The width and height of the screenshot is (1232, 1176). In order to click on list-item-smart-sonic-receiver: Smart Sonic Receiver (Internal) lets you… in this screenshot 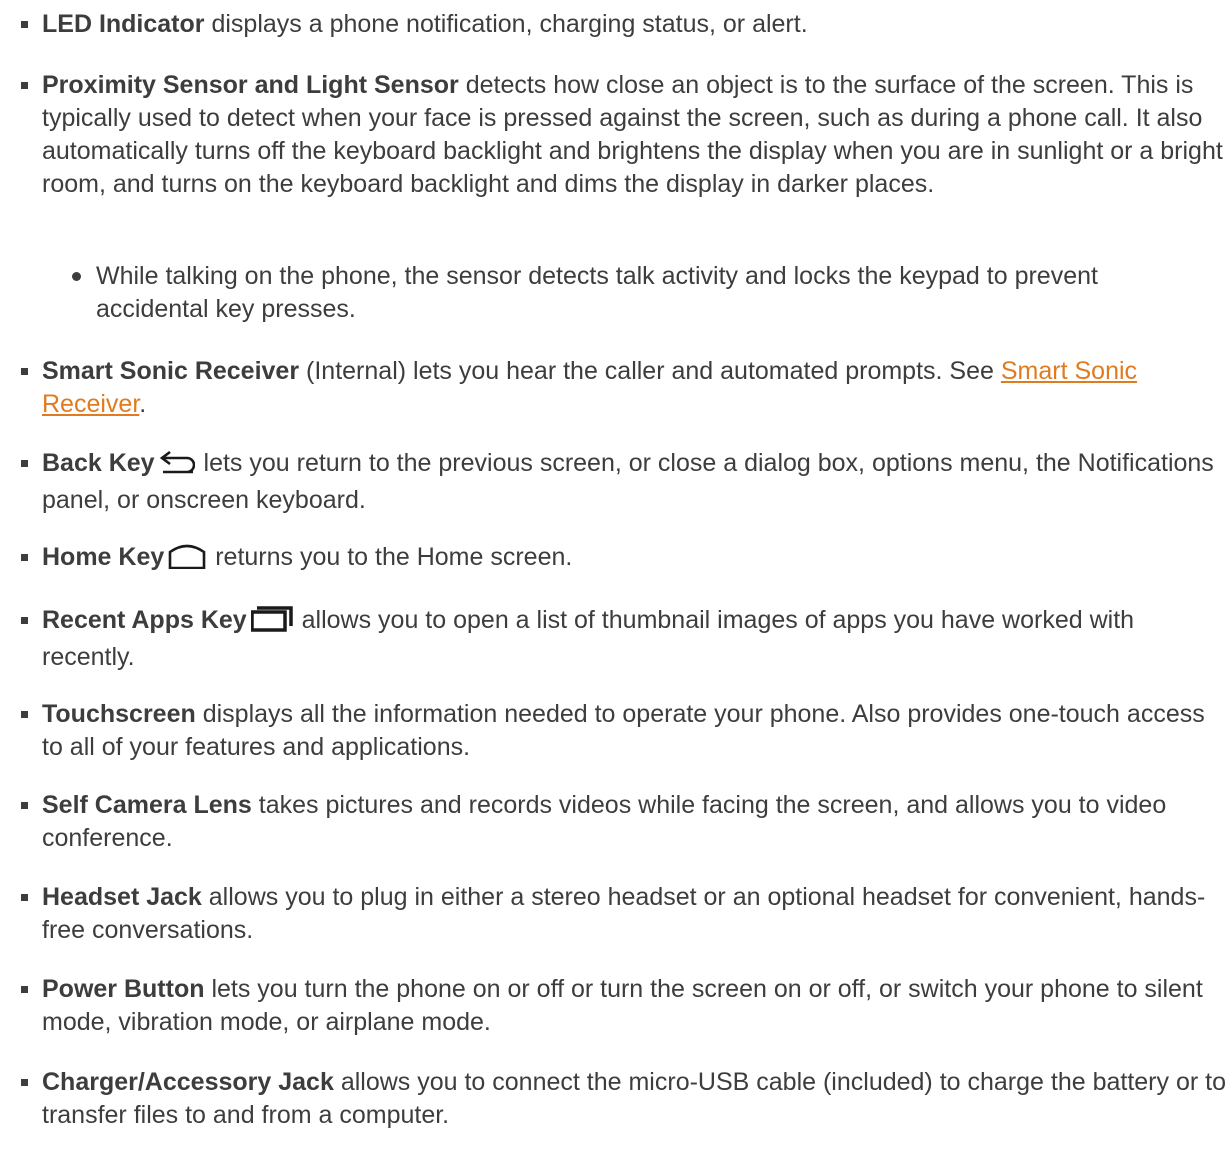, I will do `click(616, 390)`.